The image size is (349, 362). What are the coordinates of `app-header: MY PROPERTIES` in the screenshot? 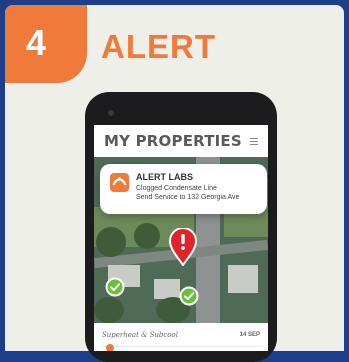 It's located at (181, 141).